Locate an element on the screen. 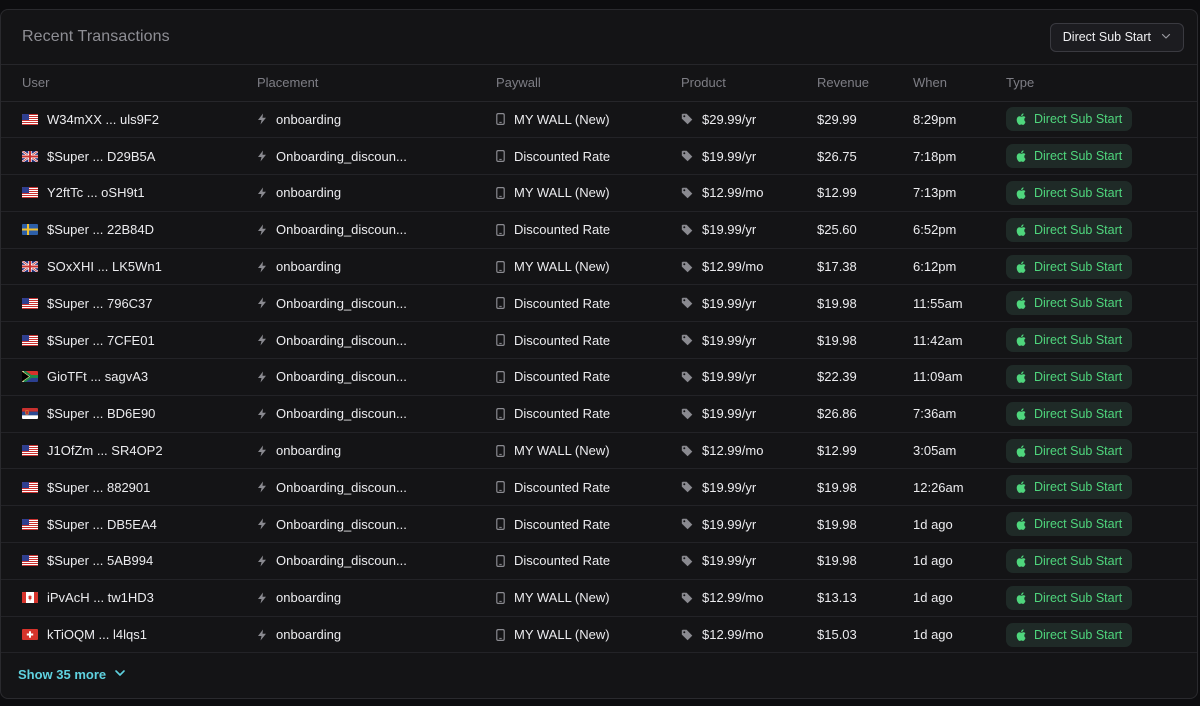 This screenshot has height=706, width=1200. when-cell: 12:26am is located at coordinates (959, 487).